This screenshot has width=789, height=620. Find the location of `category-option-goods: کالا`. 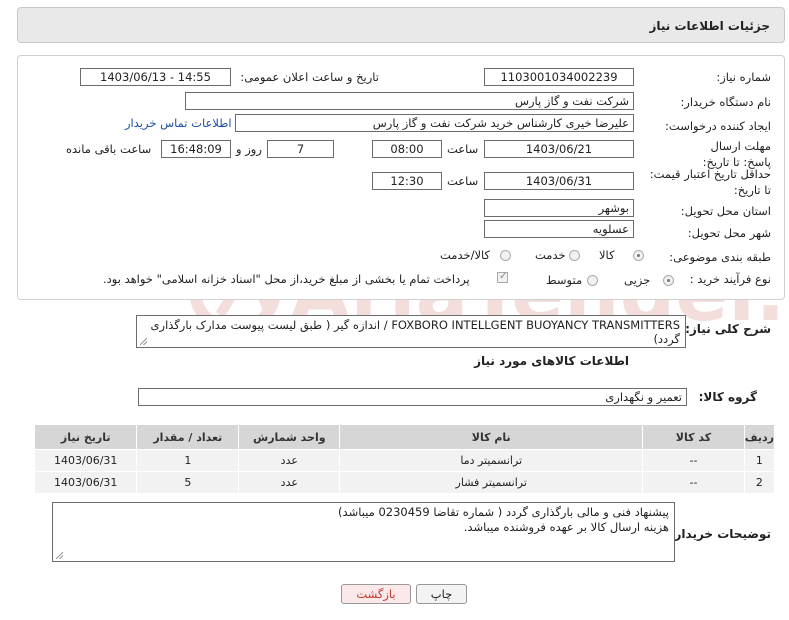

category-option-goods: کالا is located at coordinates (607, 255).